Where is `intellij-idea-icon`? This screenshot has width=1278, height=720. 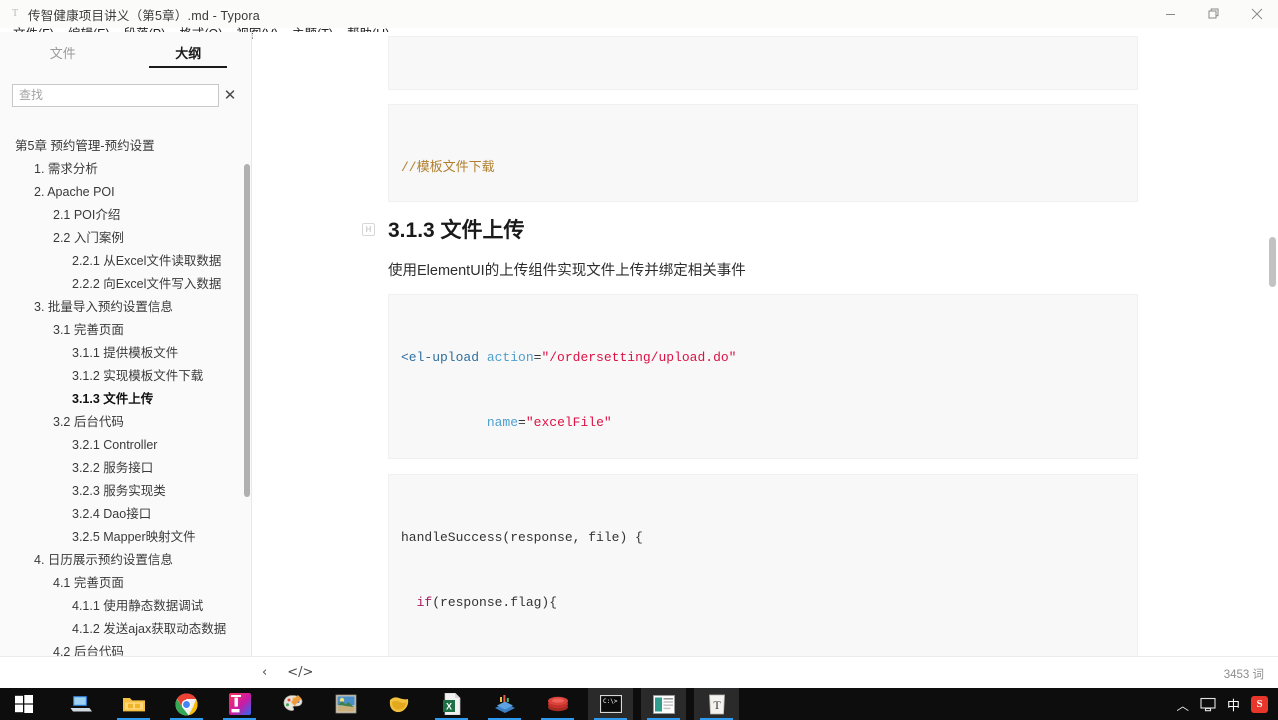
intellij-idea-icon is located at coordinates (239, 704).